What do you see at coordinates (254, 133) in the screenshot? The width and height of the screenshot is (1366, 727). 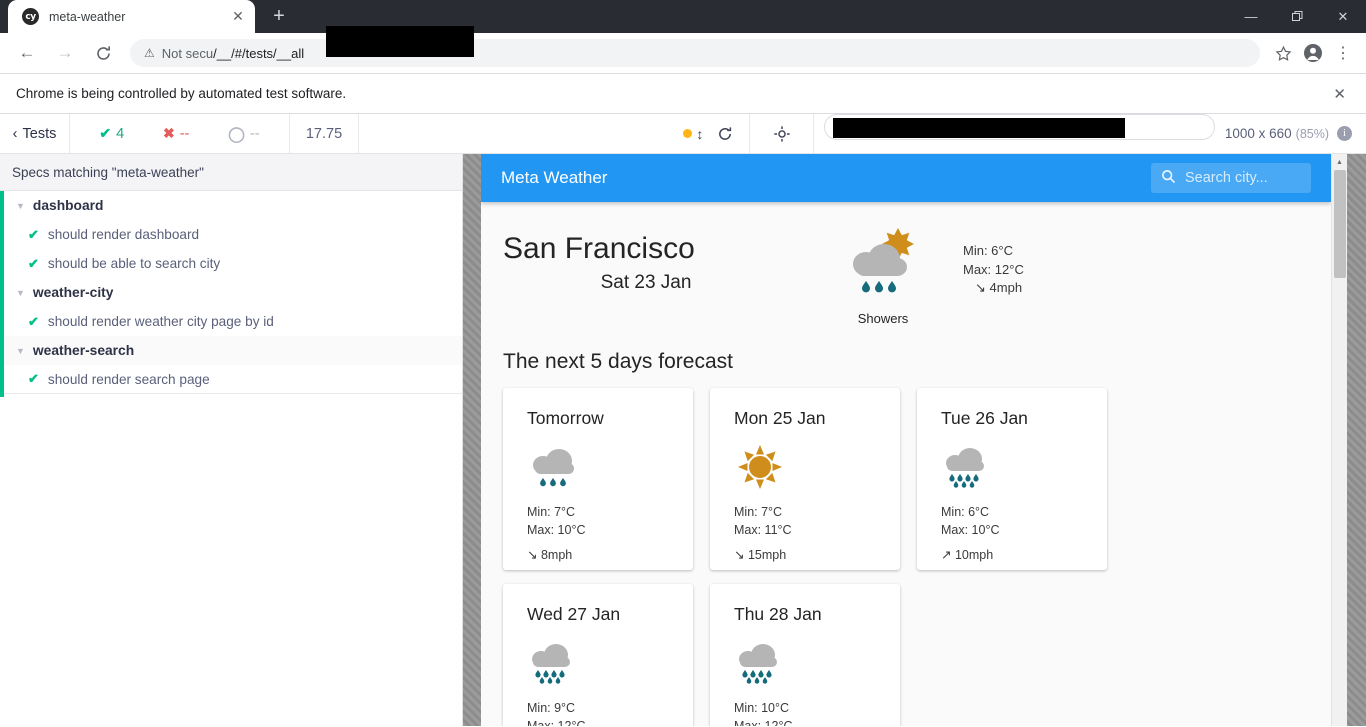 I see `pending-count: --` at bounding box center [254, 133].